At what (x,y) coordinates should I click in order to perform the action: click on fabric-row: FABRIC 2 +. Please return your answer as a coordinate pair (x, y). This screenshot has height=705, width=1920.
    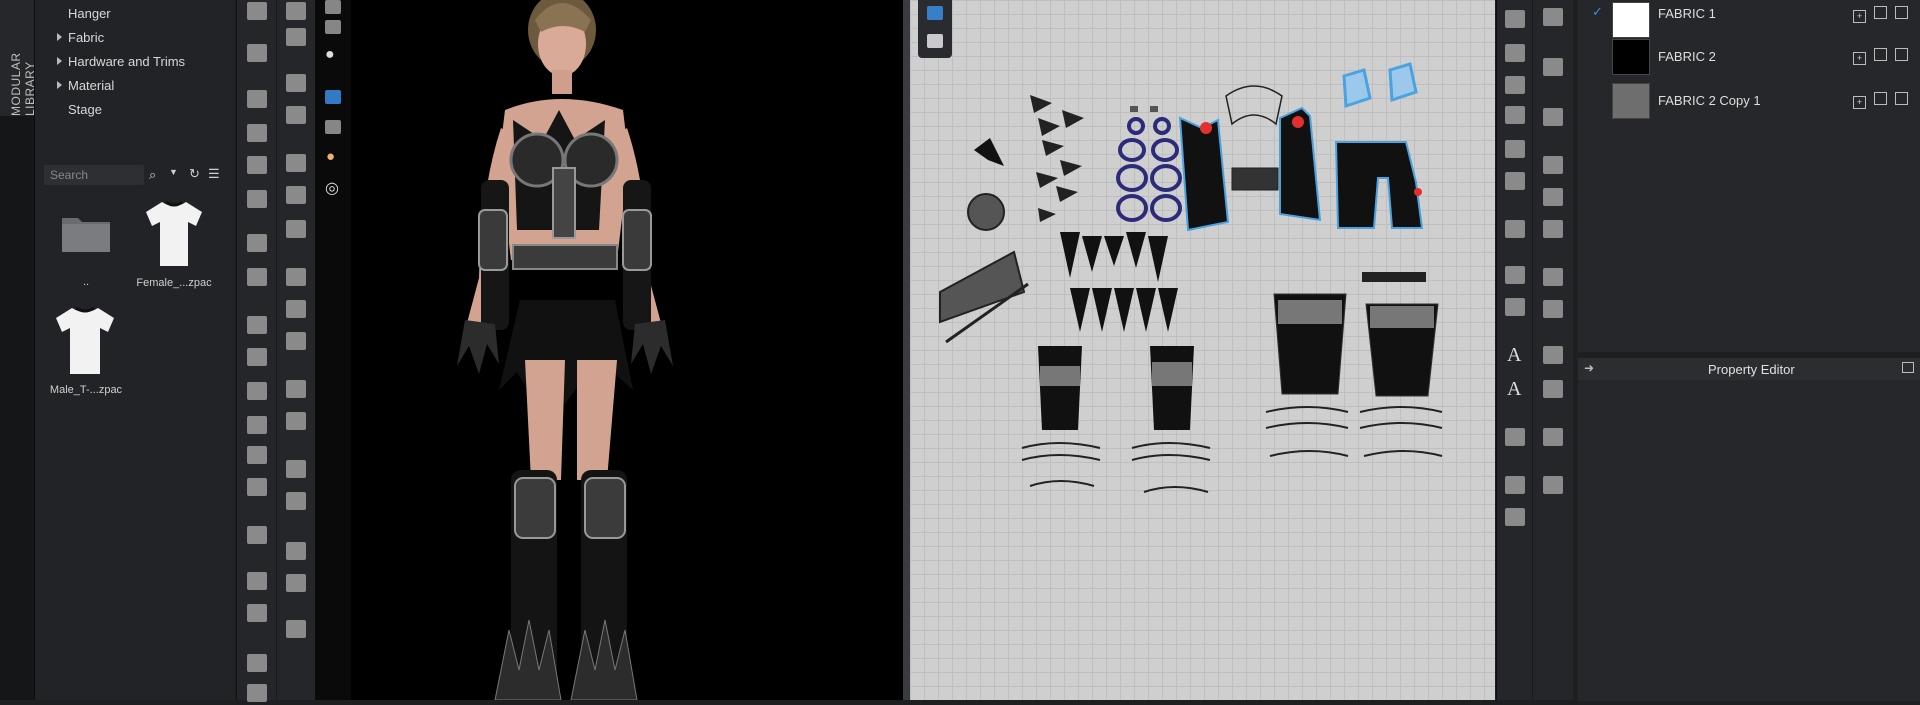
    Looking at the image, I should click on (1749, 57).